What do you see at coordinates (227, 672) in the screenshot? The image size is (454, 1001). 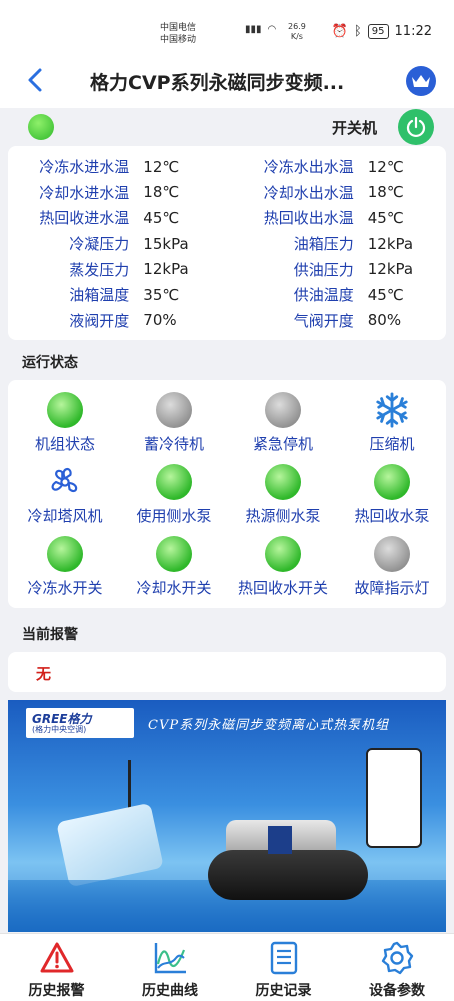 I see `alarm-card: 无` at bounding box center [227, 672].